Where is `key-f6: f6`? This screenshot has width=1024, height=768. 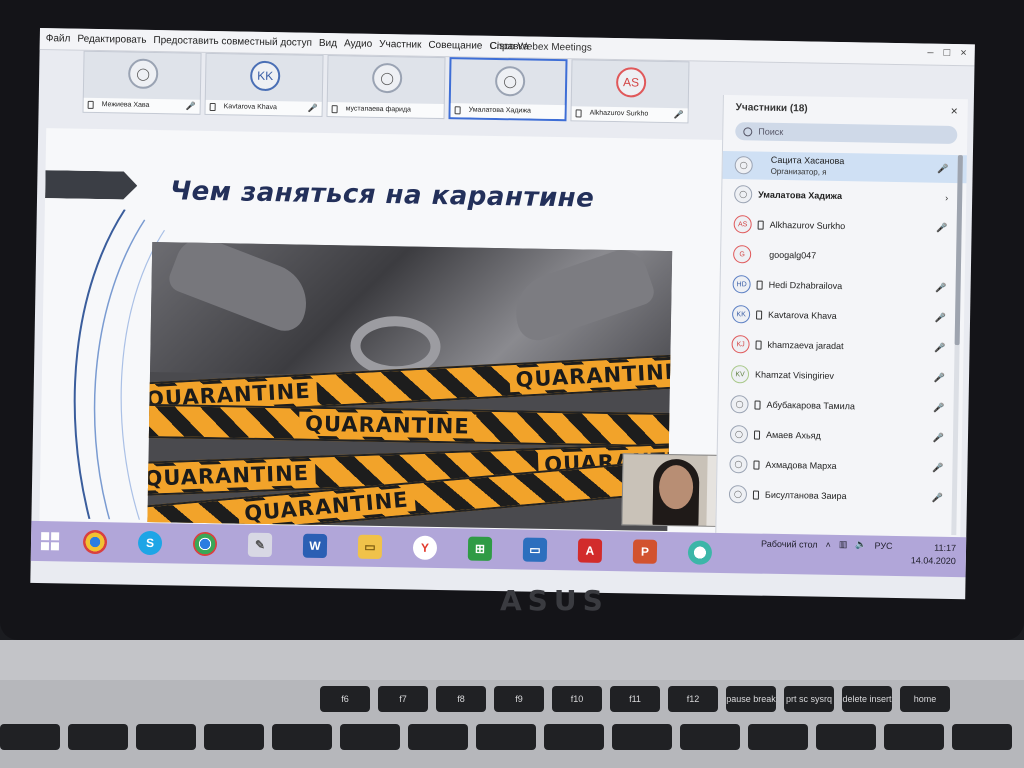 key-f6: f6 is located at coordinates (345, 699).